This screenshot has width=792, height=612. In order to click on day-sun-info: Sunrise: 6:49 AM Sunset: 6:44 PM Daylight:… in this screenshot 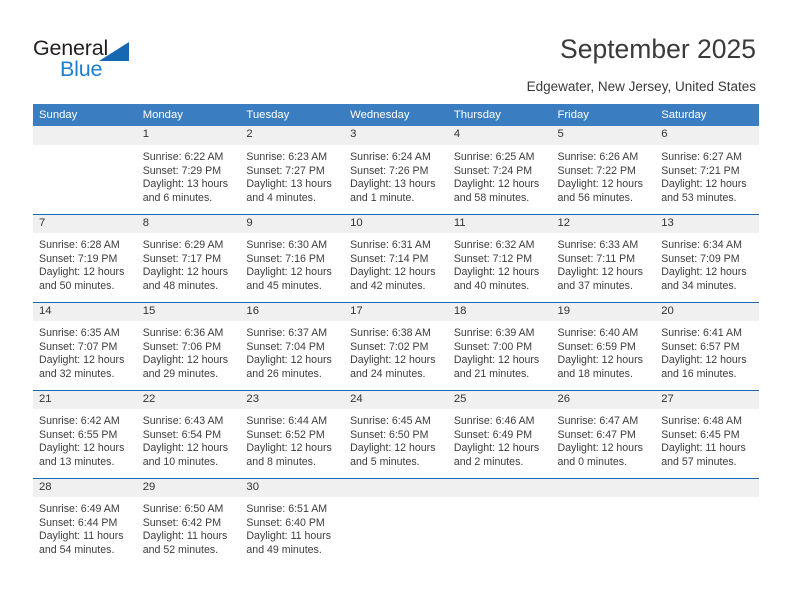, I will do `click(85, 527)`.